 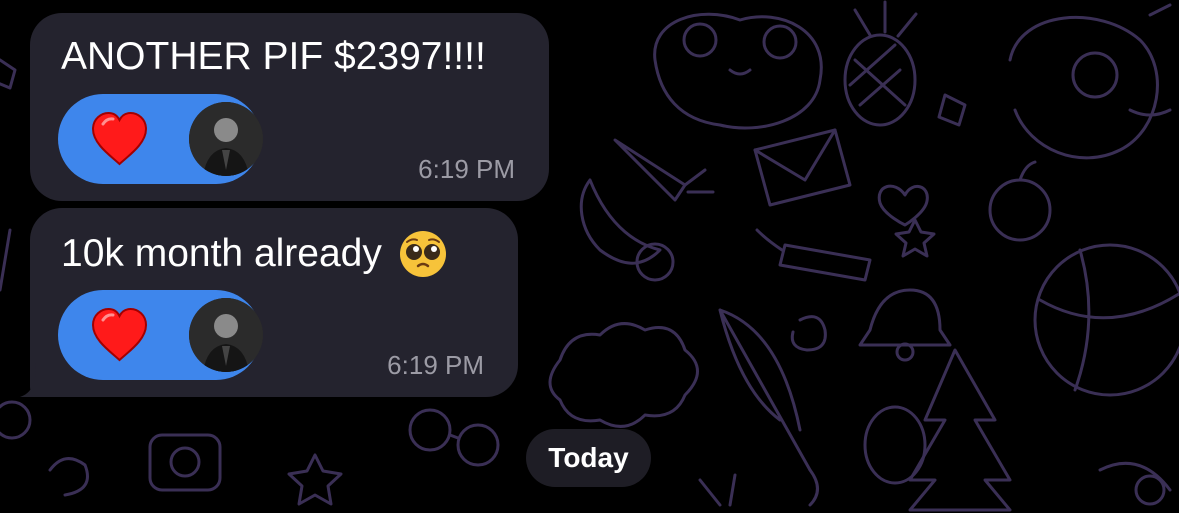 I want to click on message-text: ANOTHER PIF $2397!!!!, so click(x=273, y=56).